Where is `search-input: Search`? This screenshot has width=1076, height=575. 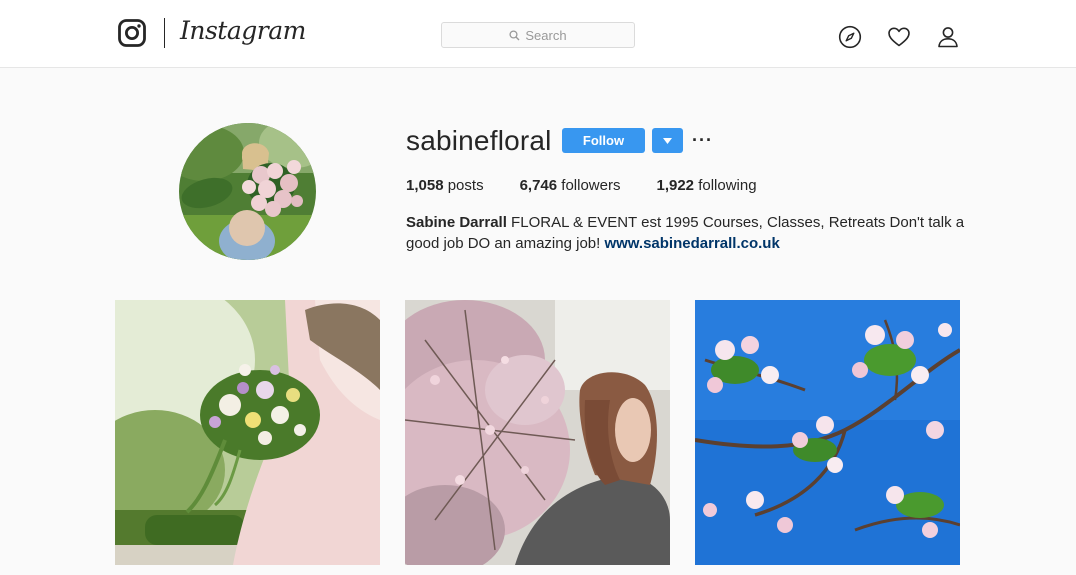 search-input: Search is located at coordinates (538, 35).